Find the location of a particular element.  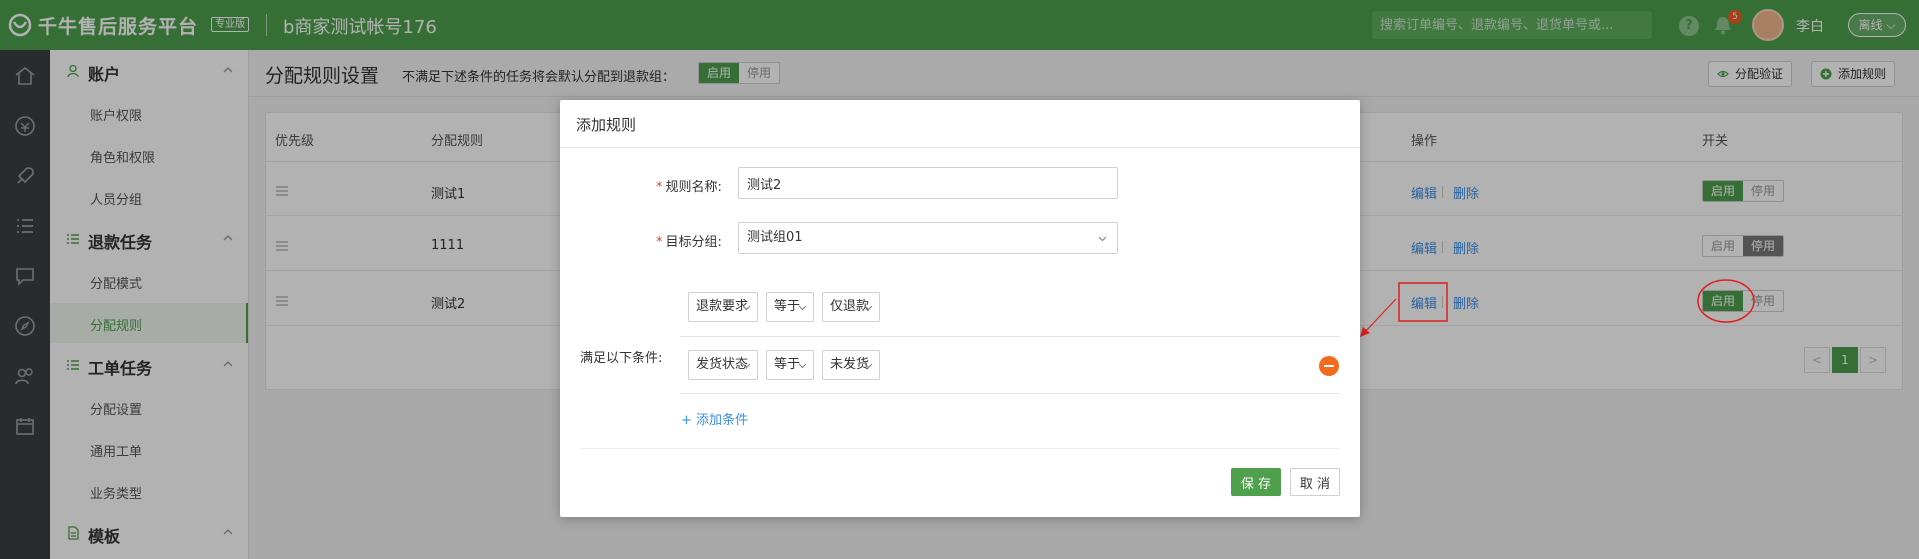

add-condition-label: 添加条件 is located at coordinates (722, 420).